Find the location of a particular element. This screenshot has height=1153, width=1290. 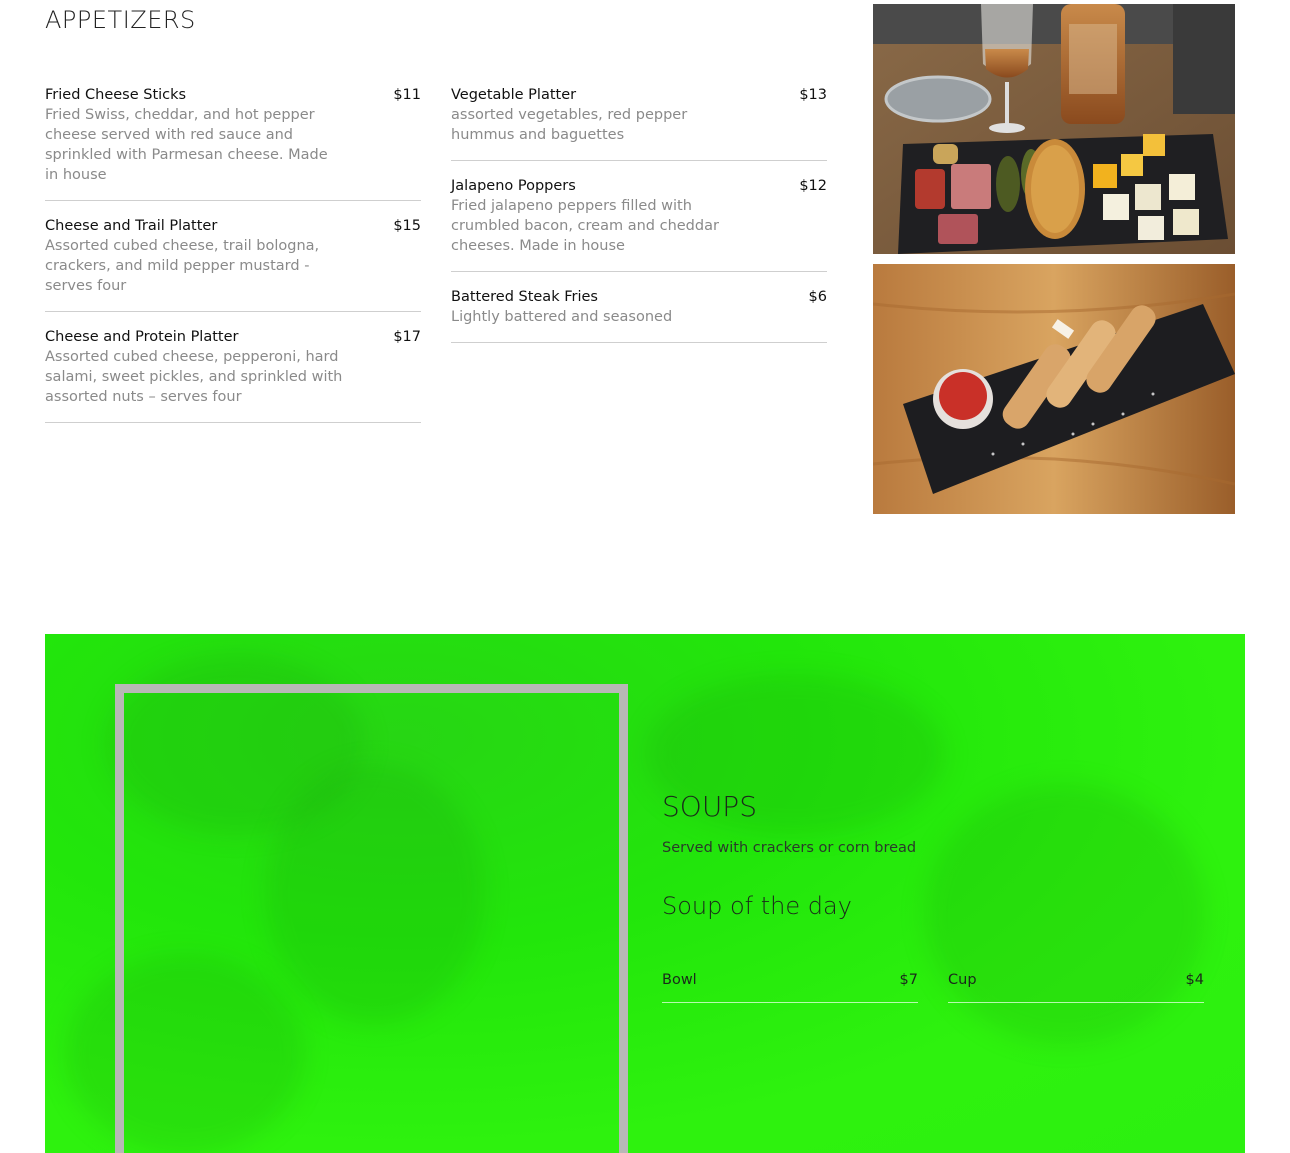

menu-item-name: Cheese and Protein Platter is located at coordinates (142, 337).